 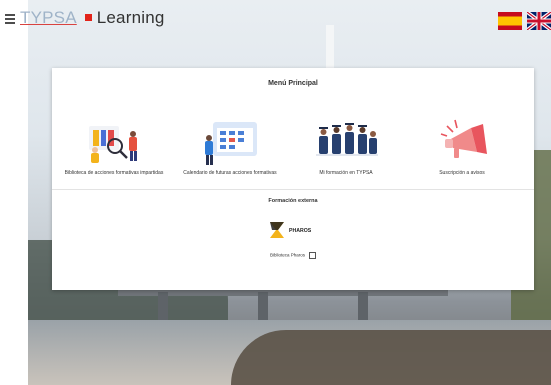 I want to click on hamburger-menu-icon, so click(x=10, y=20).